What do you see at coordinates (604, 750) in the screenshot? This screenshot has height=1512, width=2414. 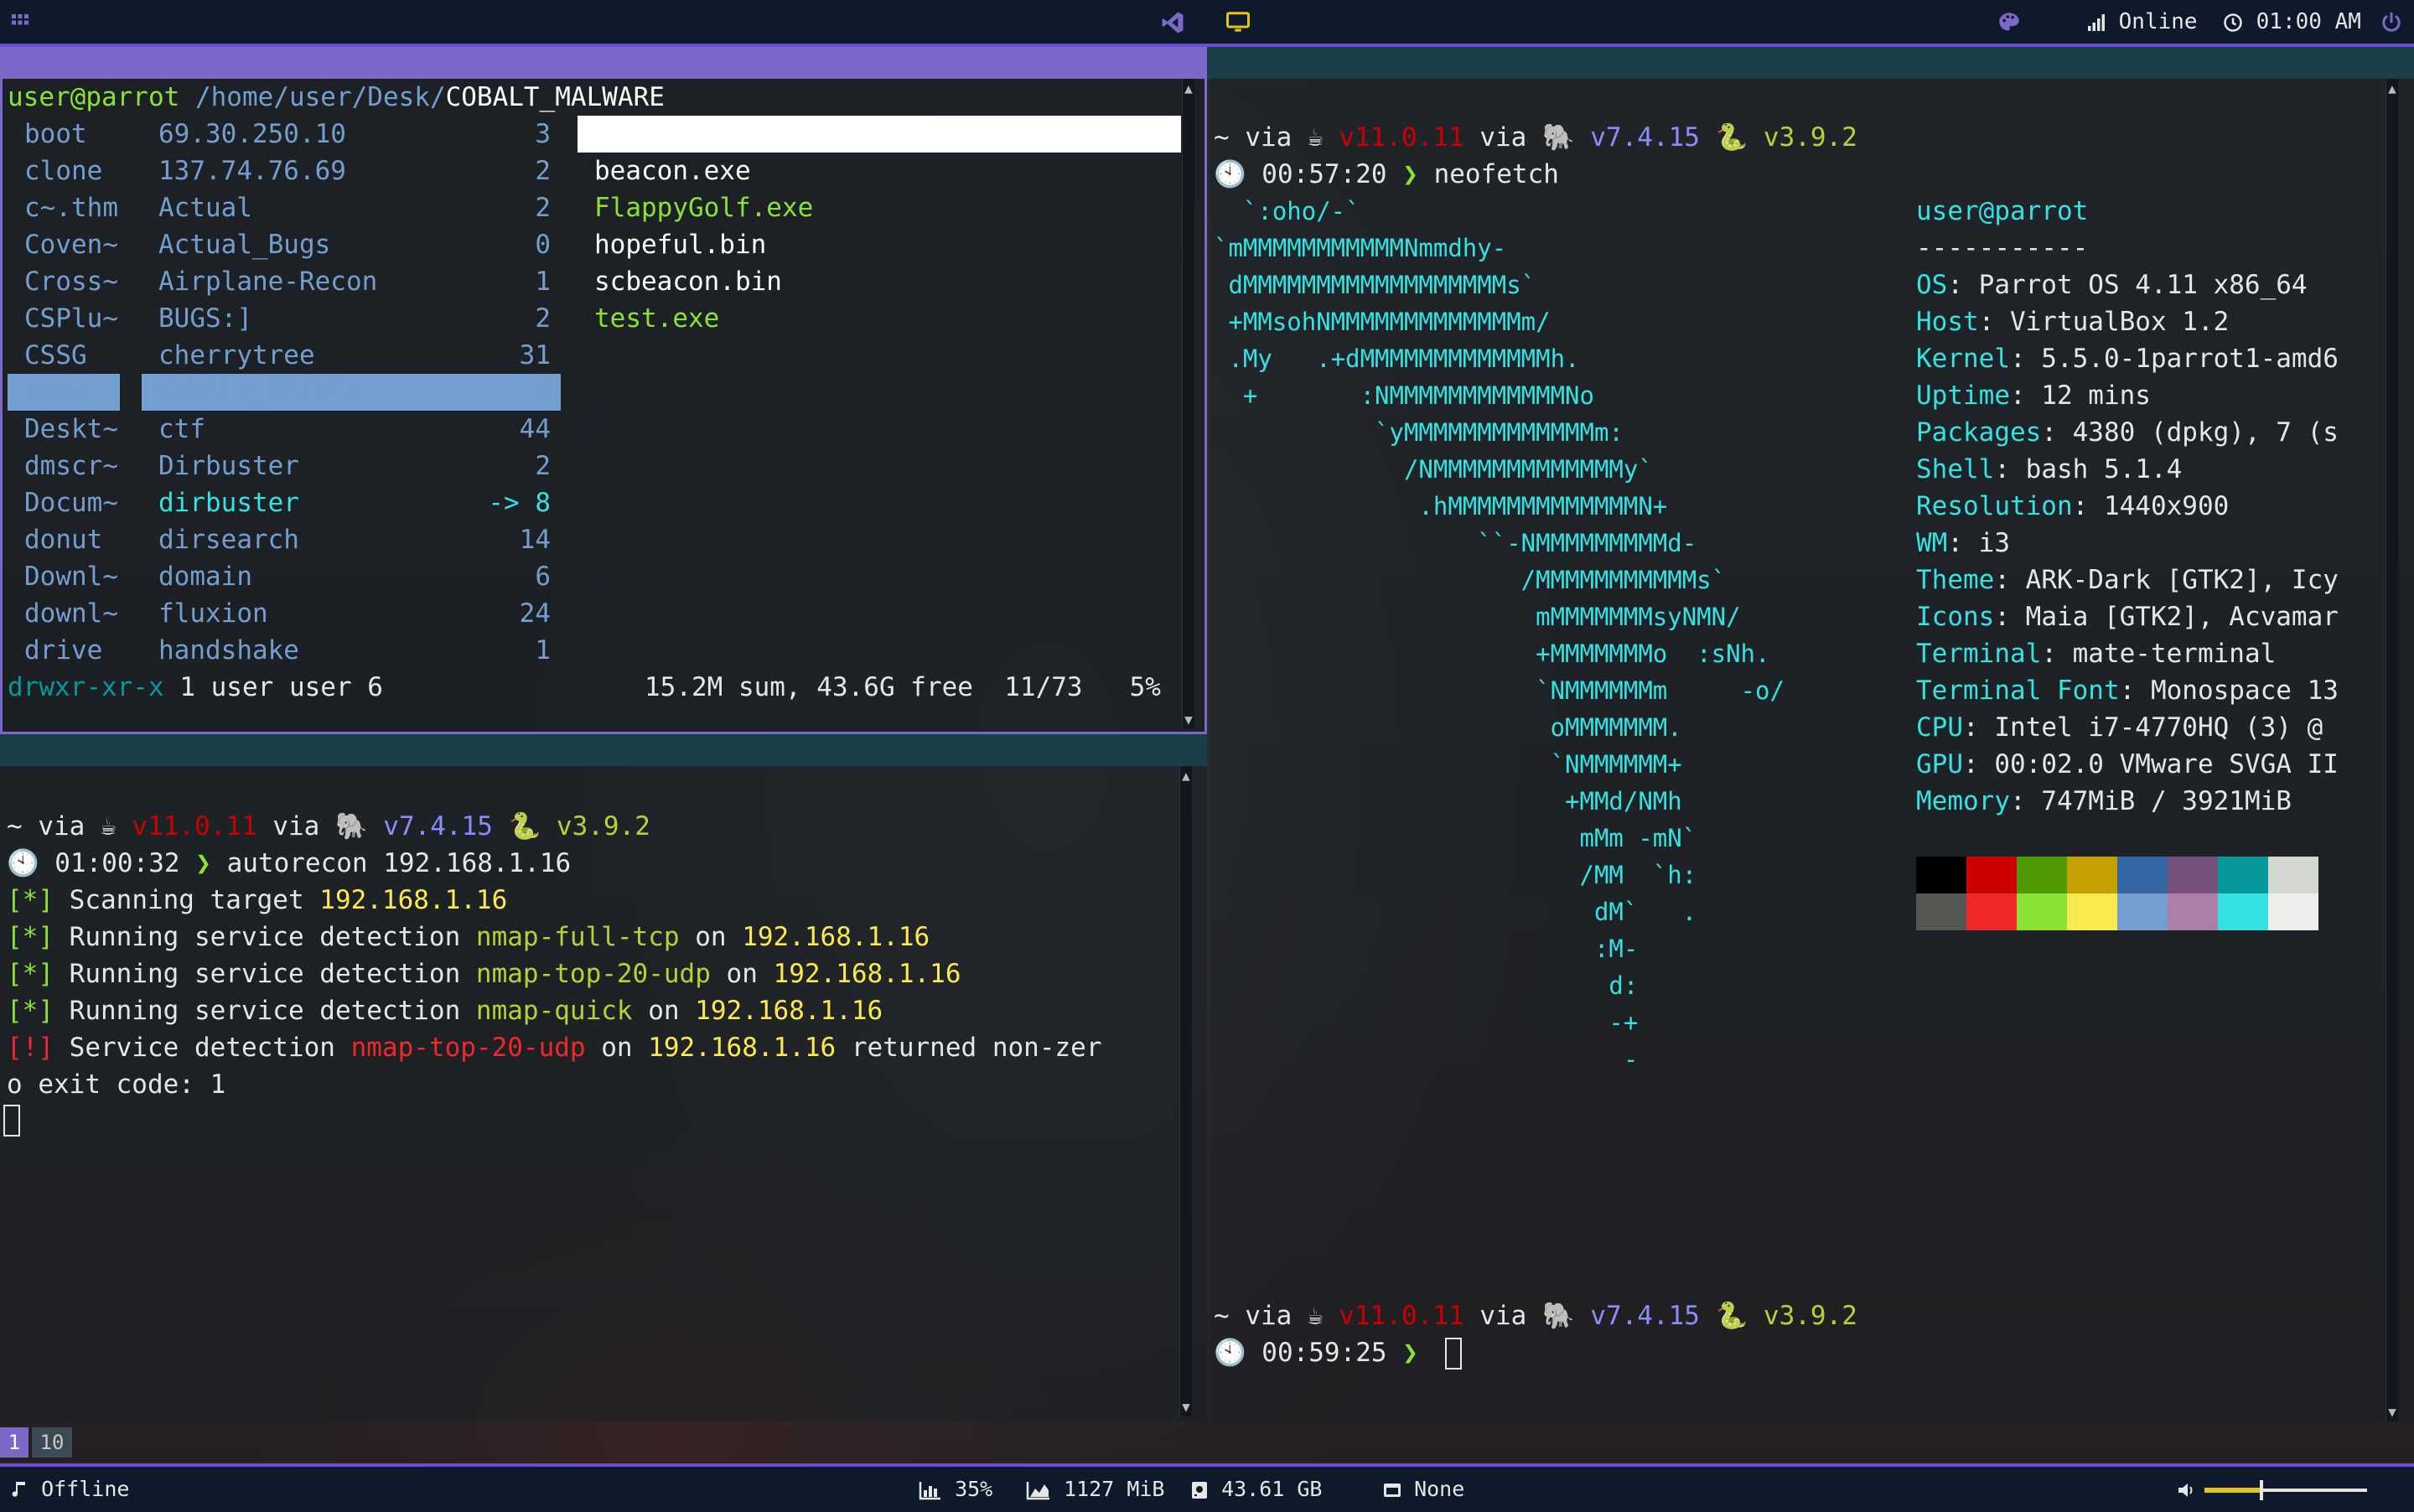 I see `autorecon-window-titlebar` at bounding box center [604, 750].